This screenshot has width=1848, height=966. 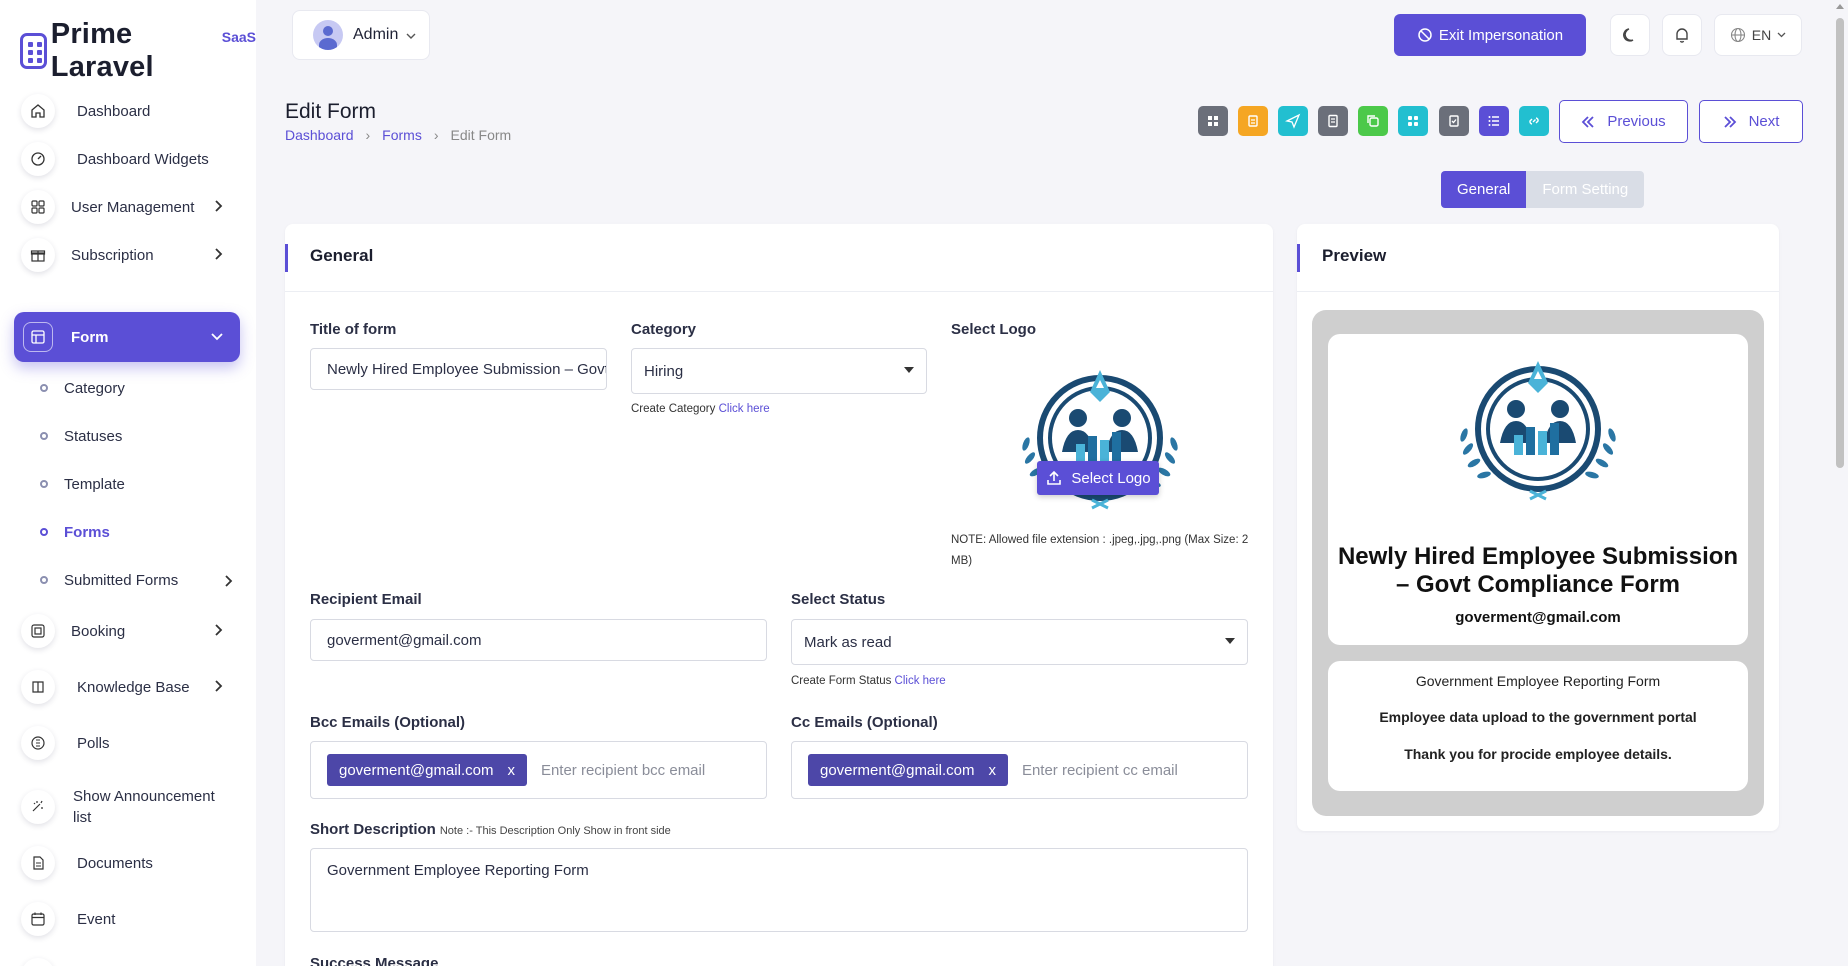 I want to click on send-icon, so click(x=1293, y=121).